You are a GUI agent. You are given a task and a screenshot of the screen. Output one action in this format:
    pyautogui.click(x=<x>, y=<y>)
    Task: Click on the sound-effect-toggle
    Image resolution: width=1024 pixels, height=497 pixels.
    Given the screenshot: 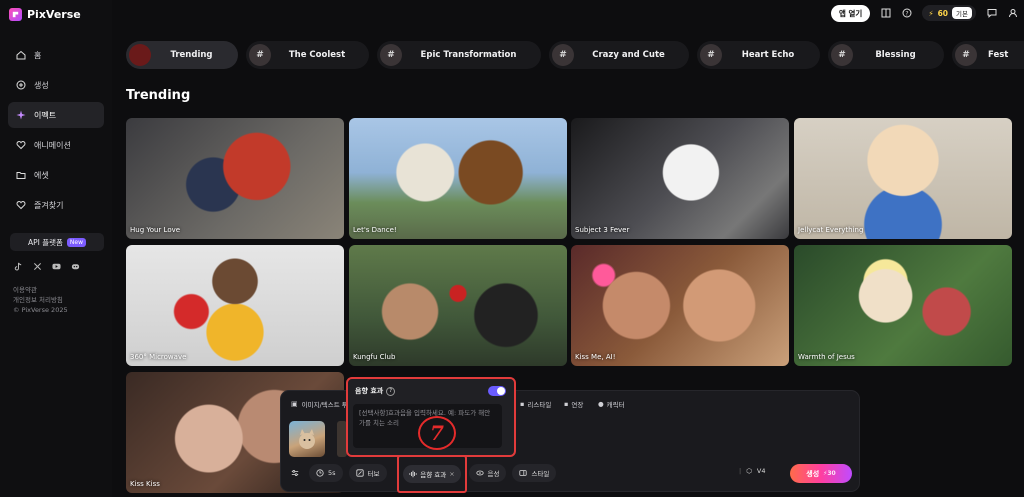 What is the action you would take?
    pyautogui.click(x=497, y=391)
    